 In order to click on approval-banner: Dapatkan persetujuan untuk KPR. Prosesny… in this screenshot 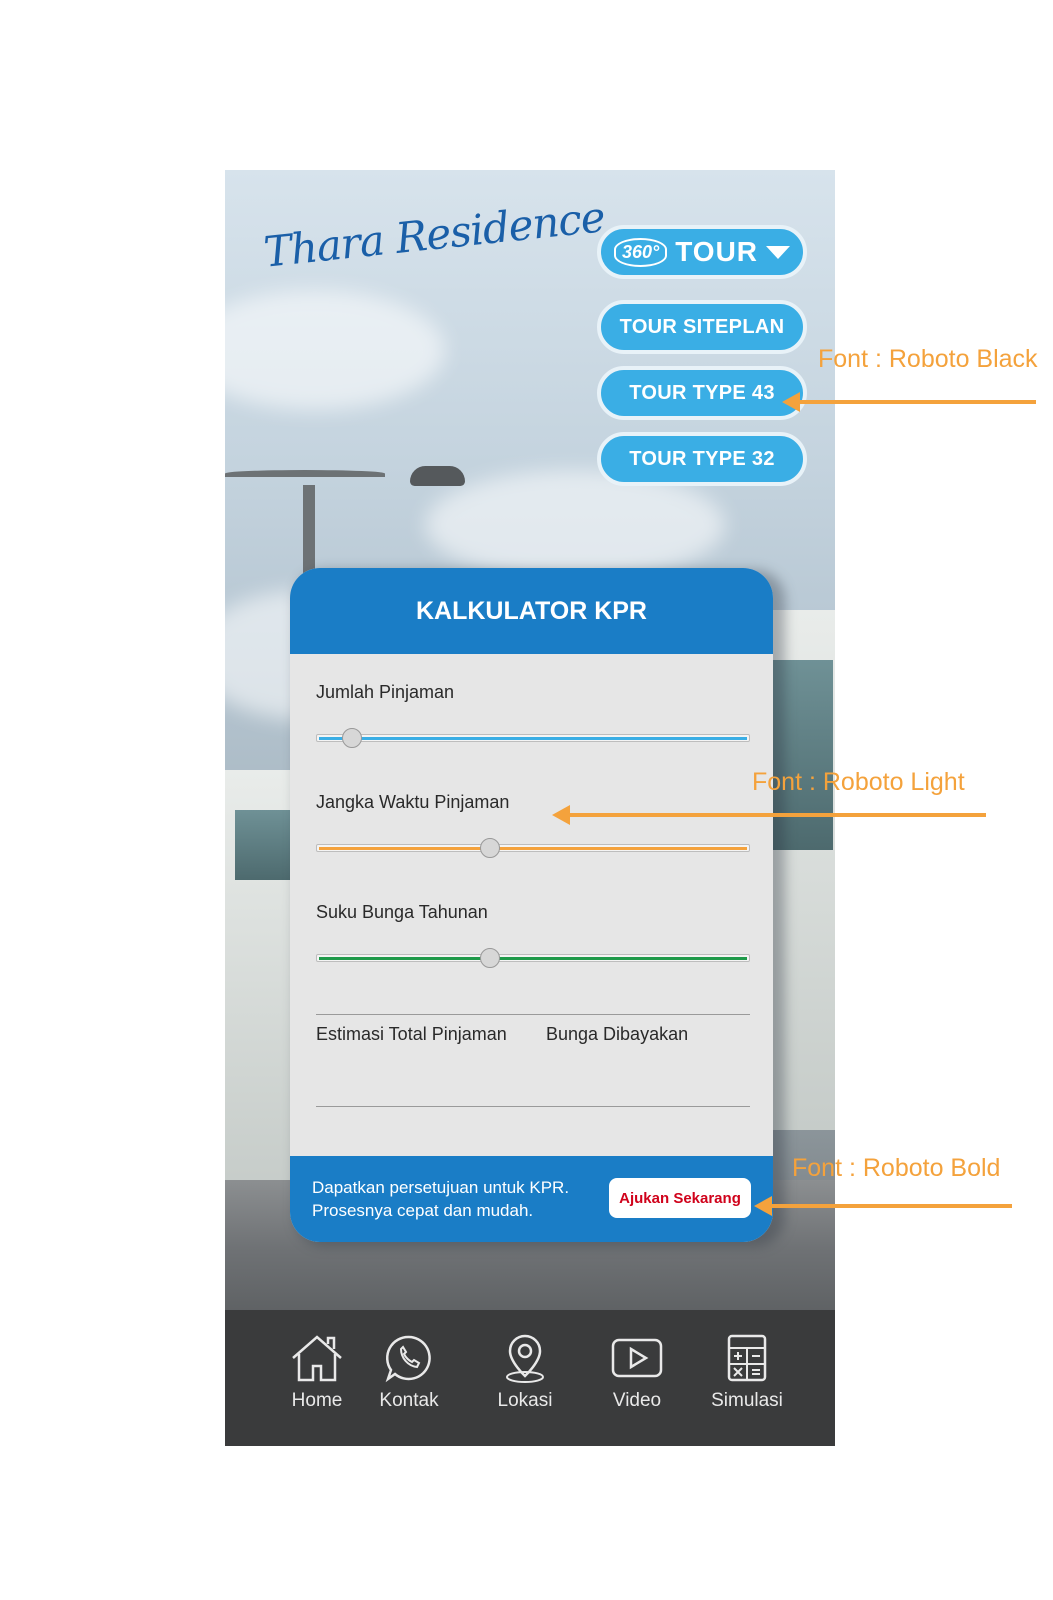, I will do `click(531, 1199)`.